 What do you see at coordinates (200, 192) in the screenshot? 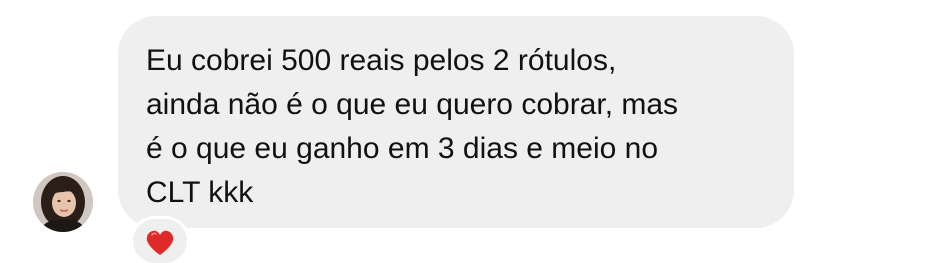
I see `message-line: CLT kkk` at bounding box center [200, 192].